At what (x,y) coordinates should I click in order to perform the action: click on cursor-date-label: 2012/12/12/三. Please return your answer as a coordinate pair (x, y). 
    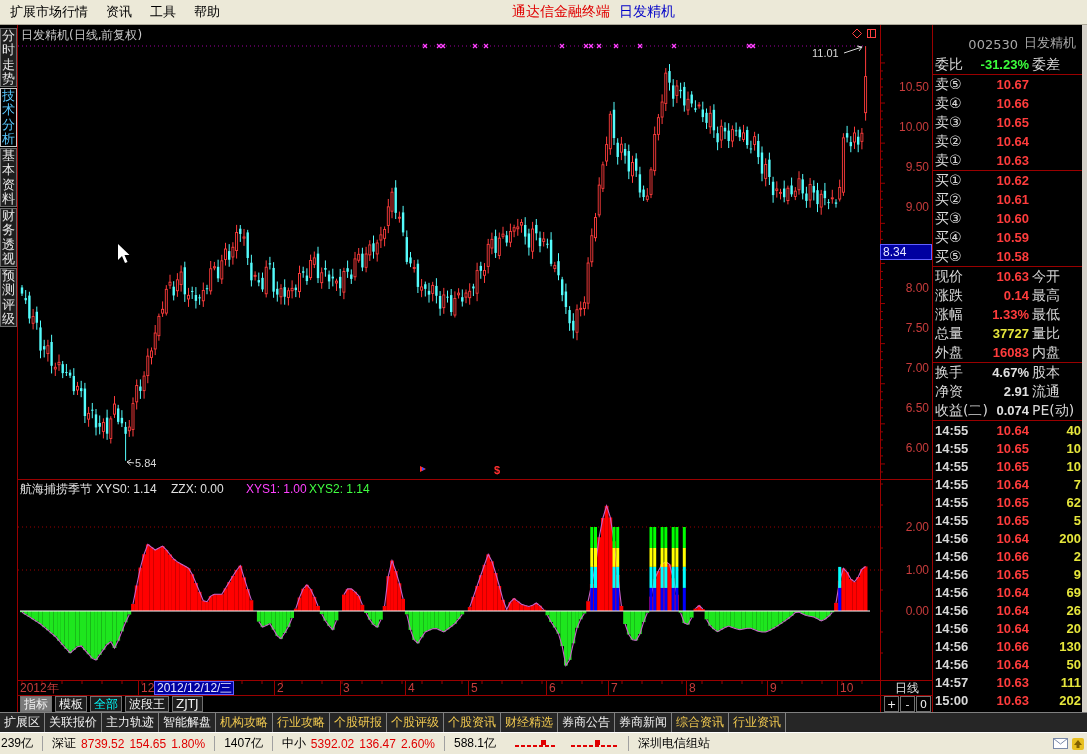
    Looking at the image, I should click on (194, 688).